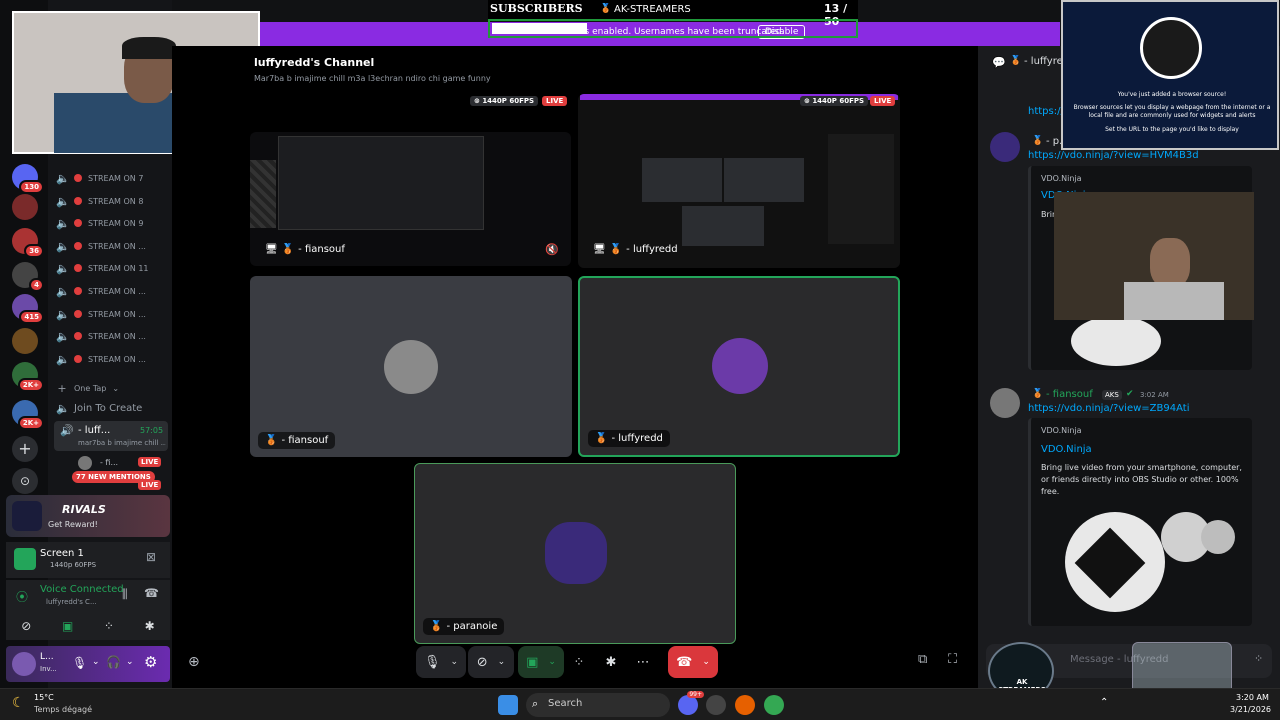  I want to click on participant-tile: 🥉 - fiansouf, so click(411, 366).